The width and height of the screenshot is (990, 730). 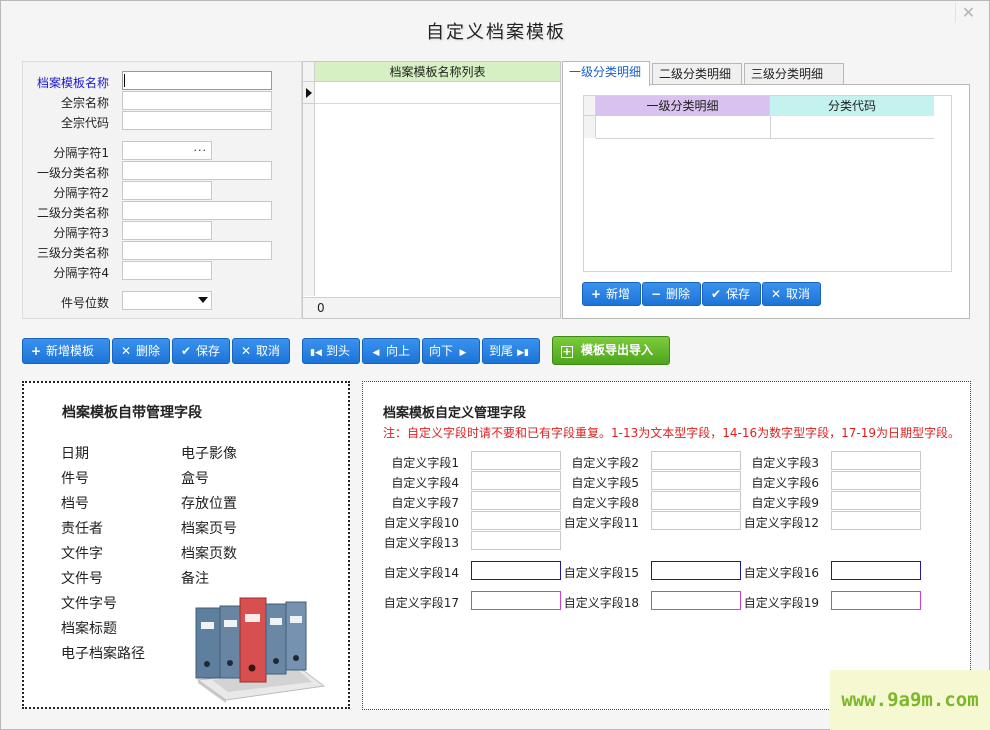 What do you see at coordinates (683, 106) in the screenshot?
I see `column-header-level1: 一级分类明细` at bounding box center [683, 106].